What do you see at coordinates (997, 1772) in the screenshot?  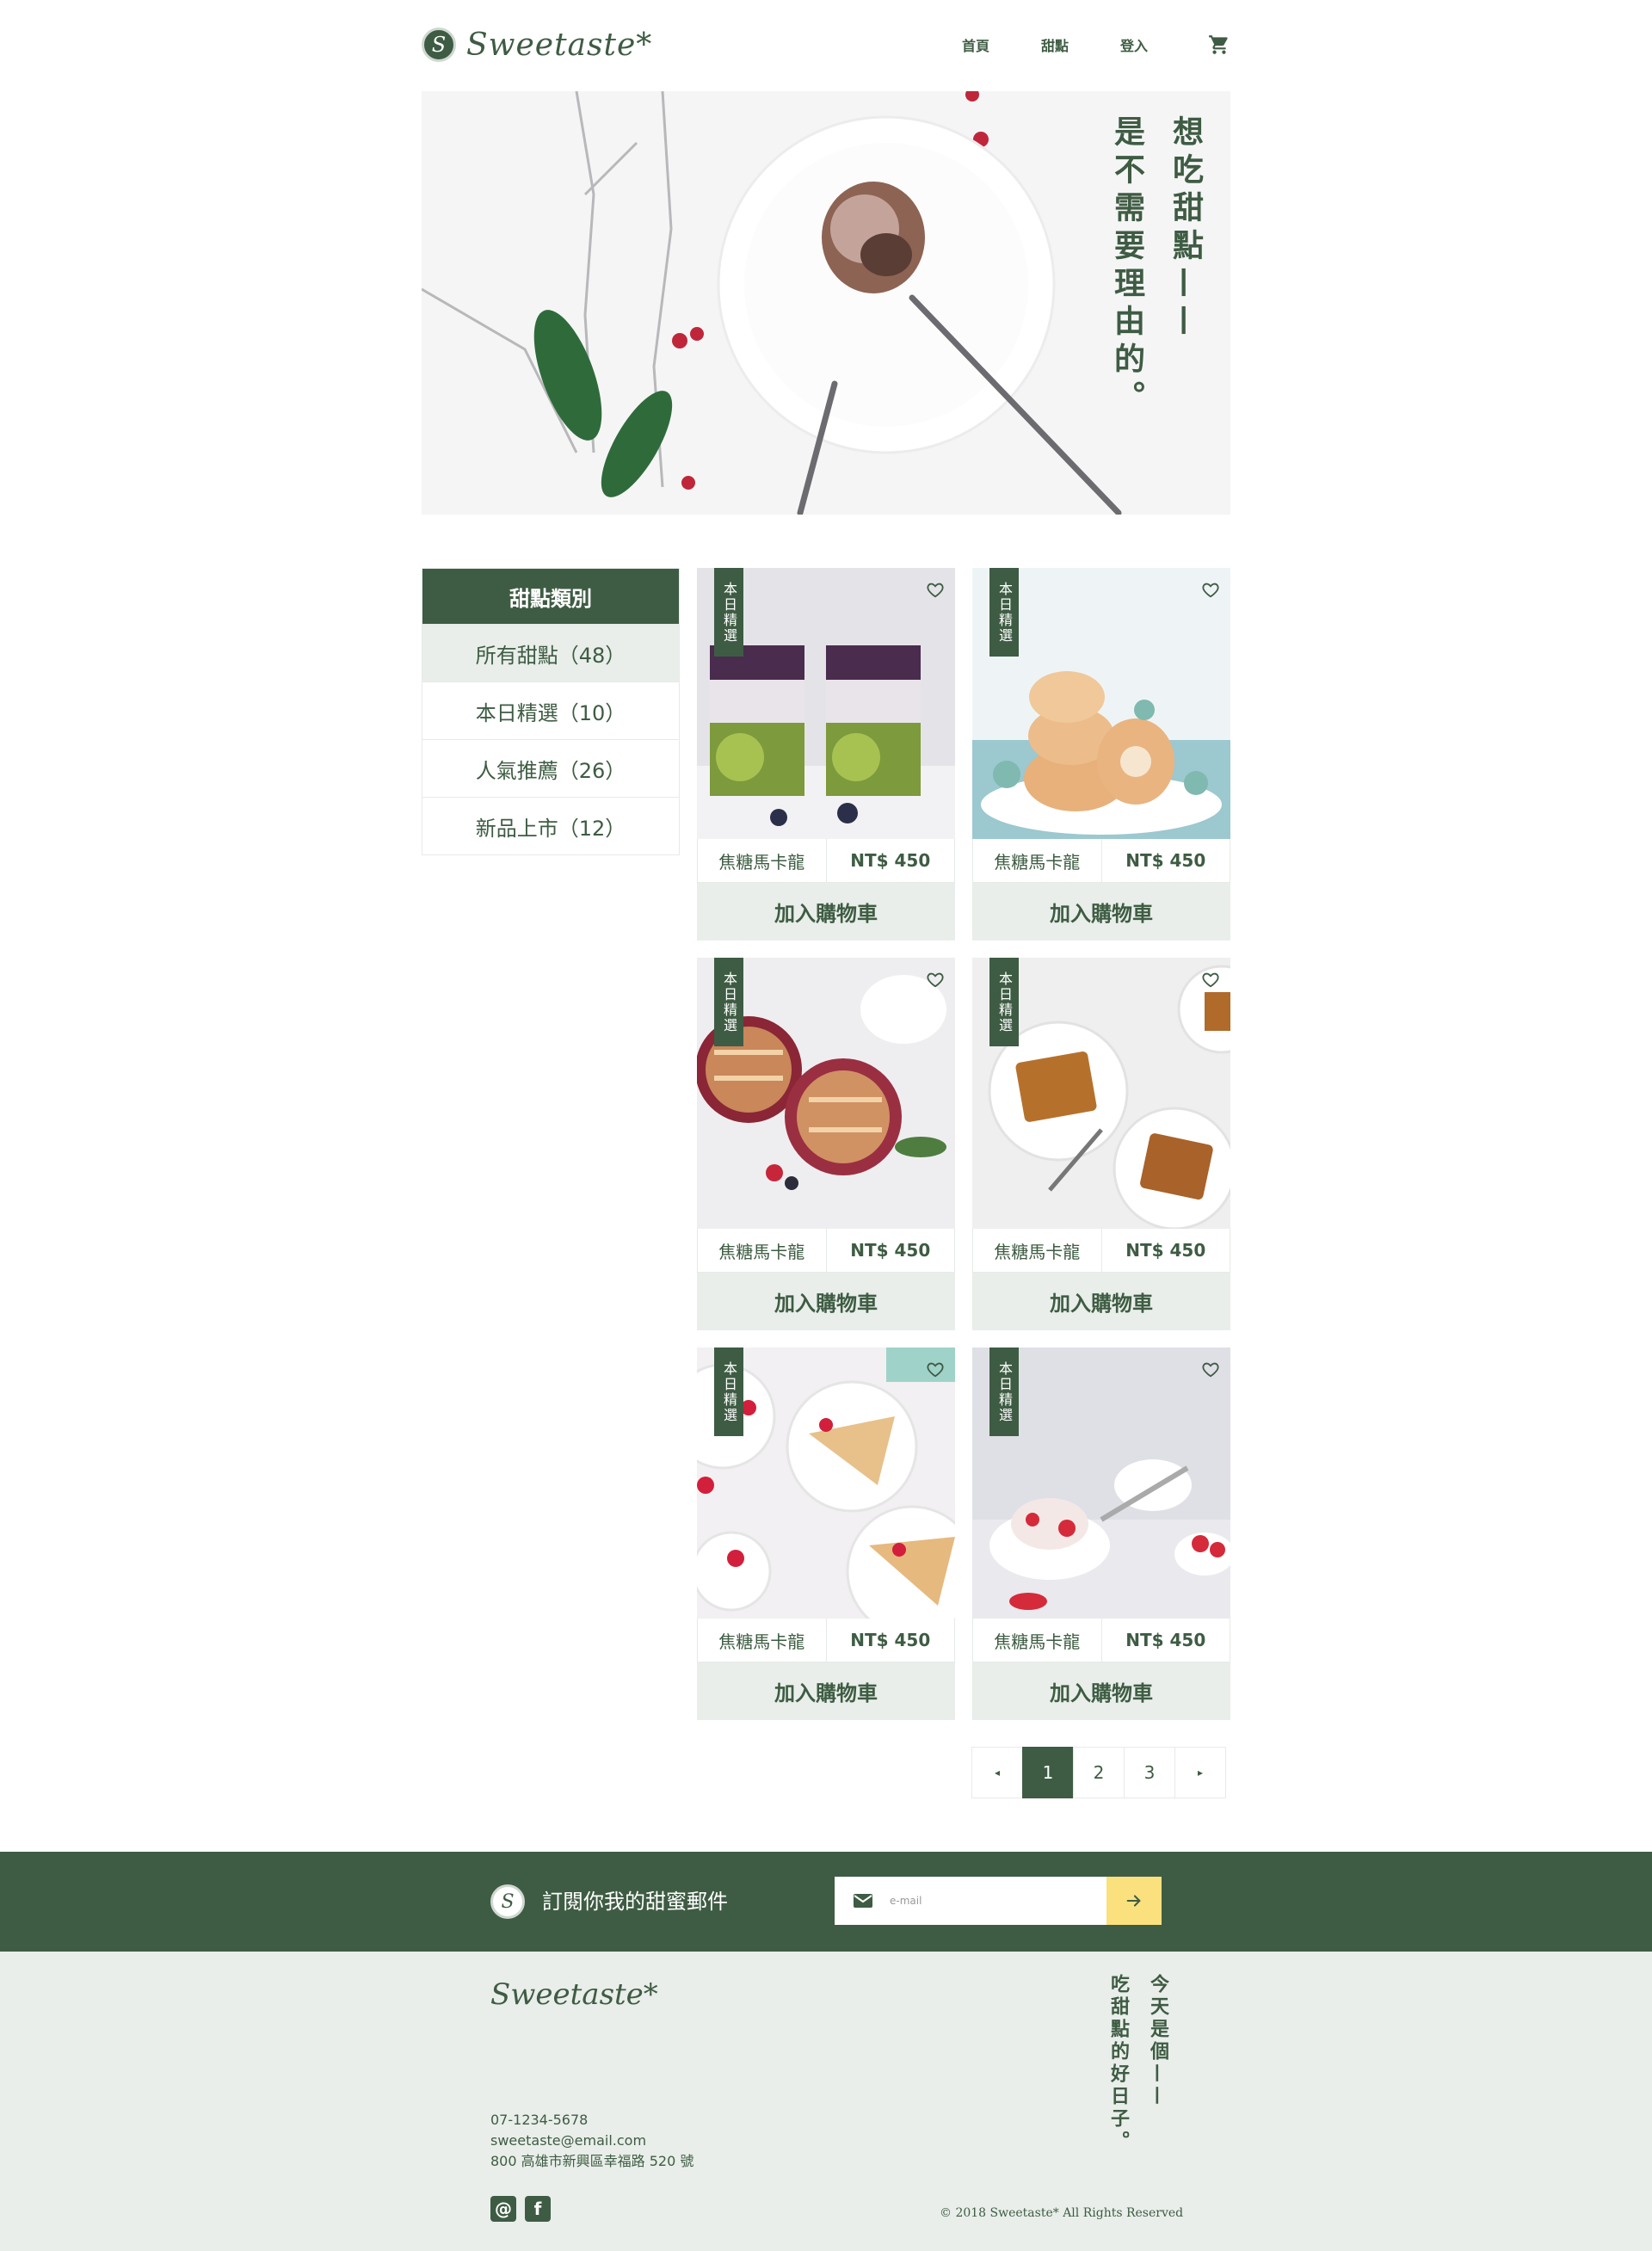 I see `chevron-left-icon: ◂` at bounding box center [997, 1772].